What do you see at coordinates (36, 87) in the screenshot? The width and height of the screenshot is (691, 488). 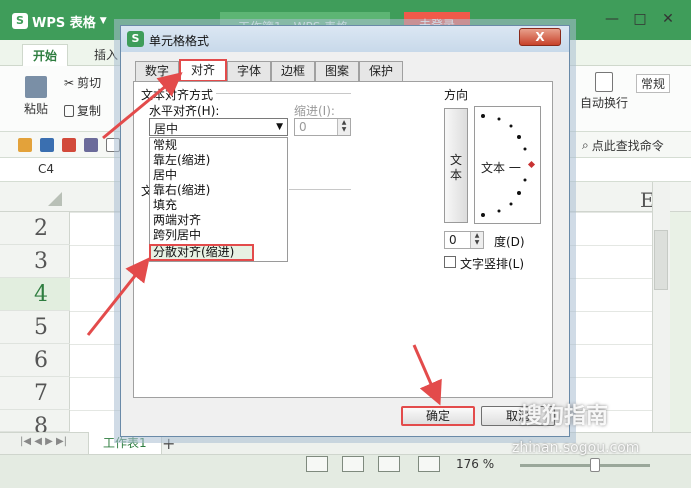 I see `paste-icon` at bounding box center [36, 87].